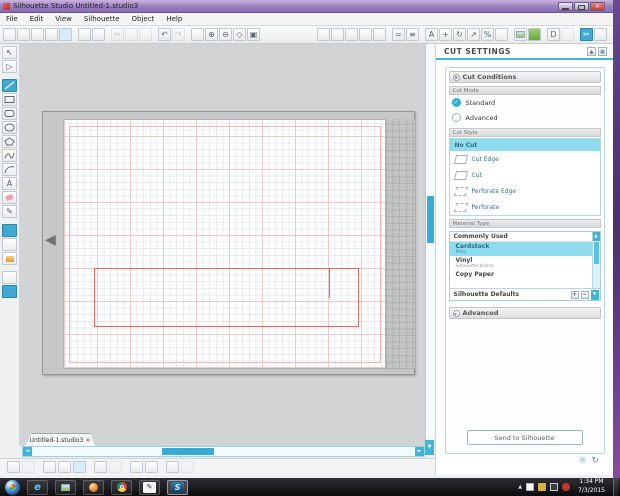 The height and width of the screenshot is (496, 620). I want to click on taskbar-silhouette-studio-icon: S, so click(177, 487).